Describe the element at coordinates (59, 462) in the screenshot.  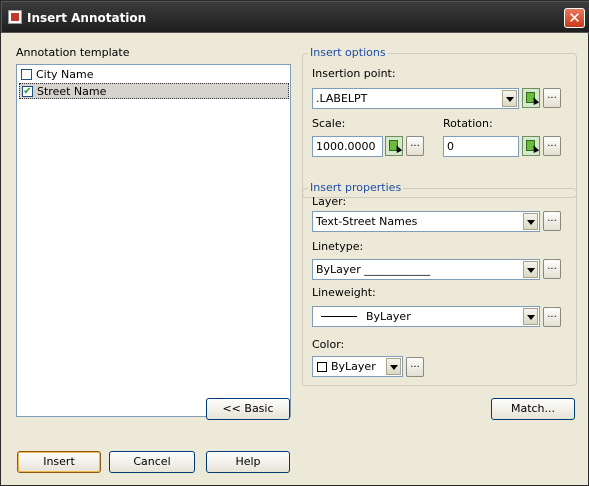
I see `insert-button: Insert` at that location.